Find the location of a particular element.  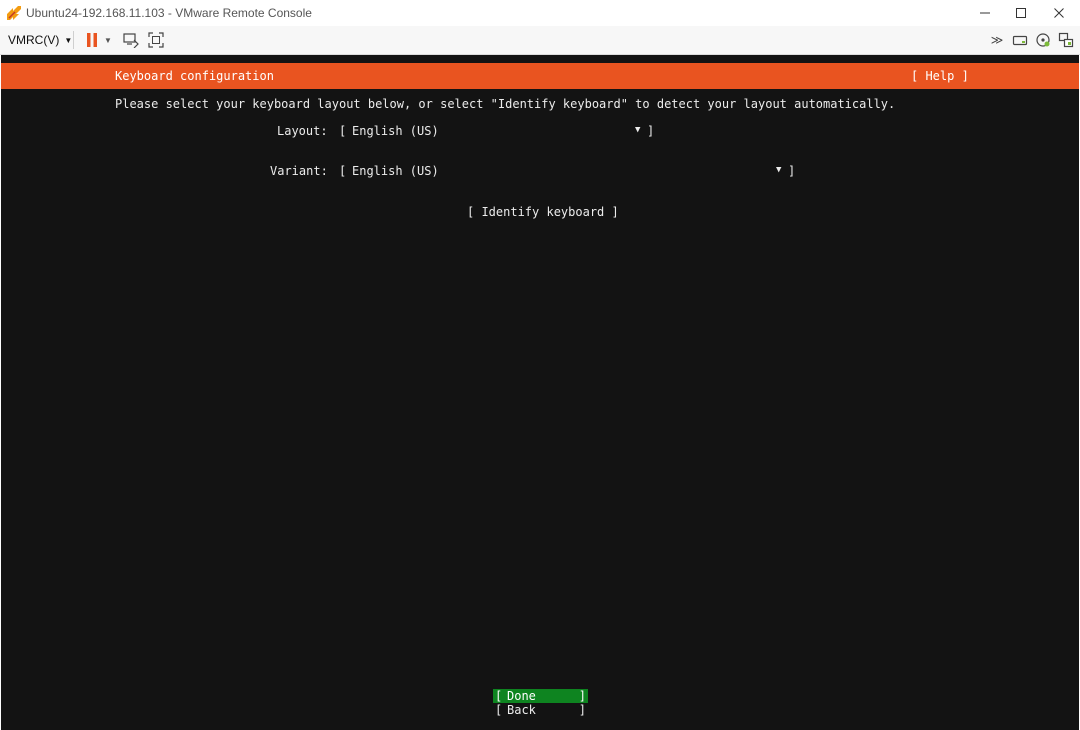

toolbar-divider is located at coordinates (73, 40).